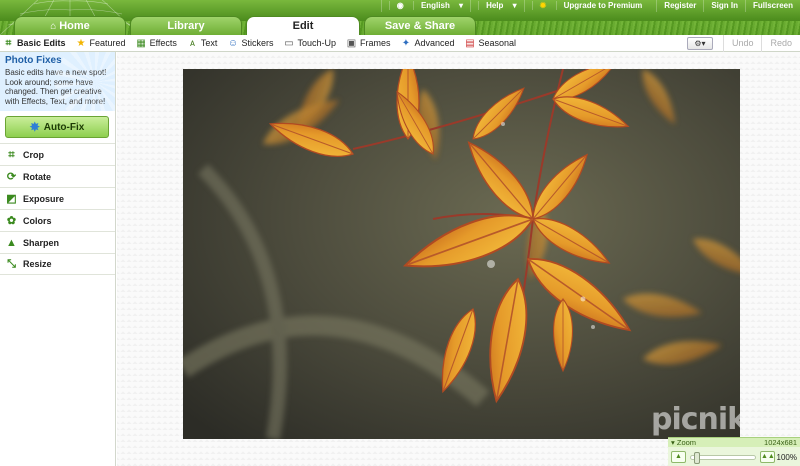 The image size is (800, 466). What do you see at coordinates (673, 442) in the screenshot?
I see `chevron-down-icon: ▾` at bounding box center [673, 442].